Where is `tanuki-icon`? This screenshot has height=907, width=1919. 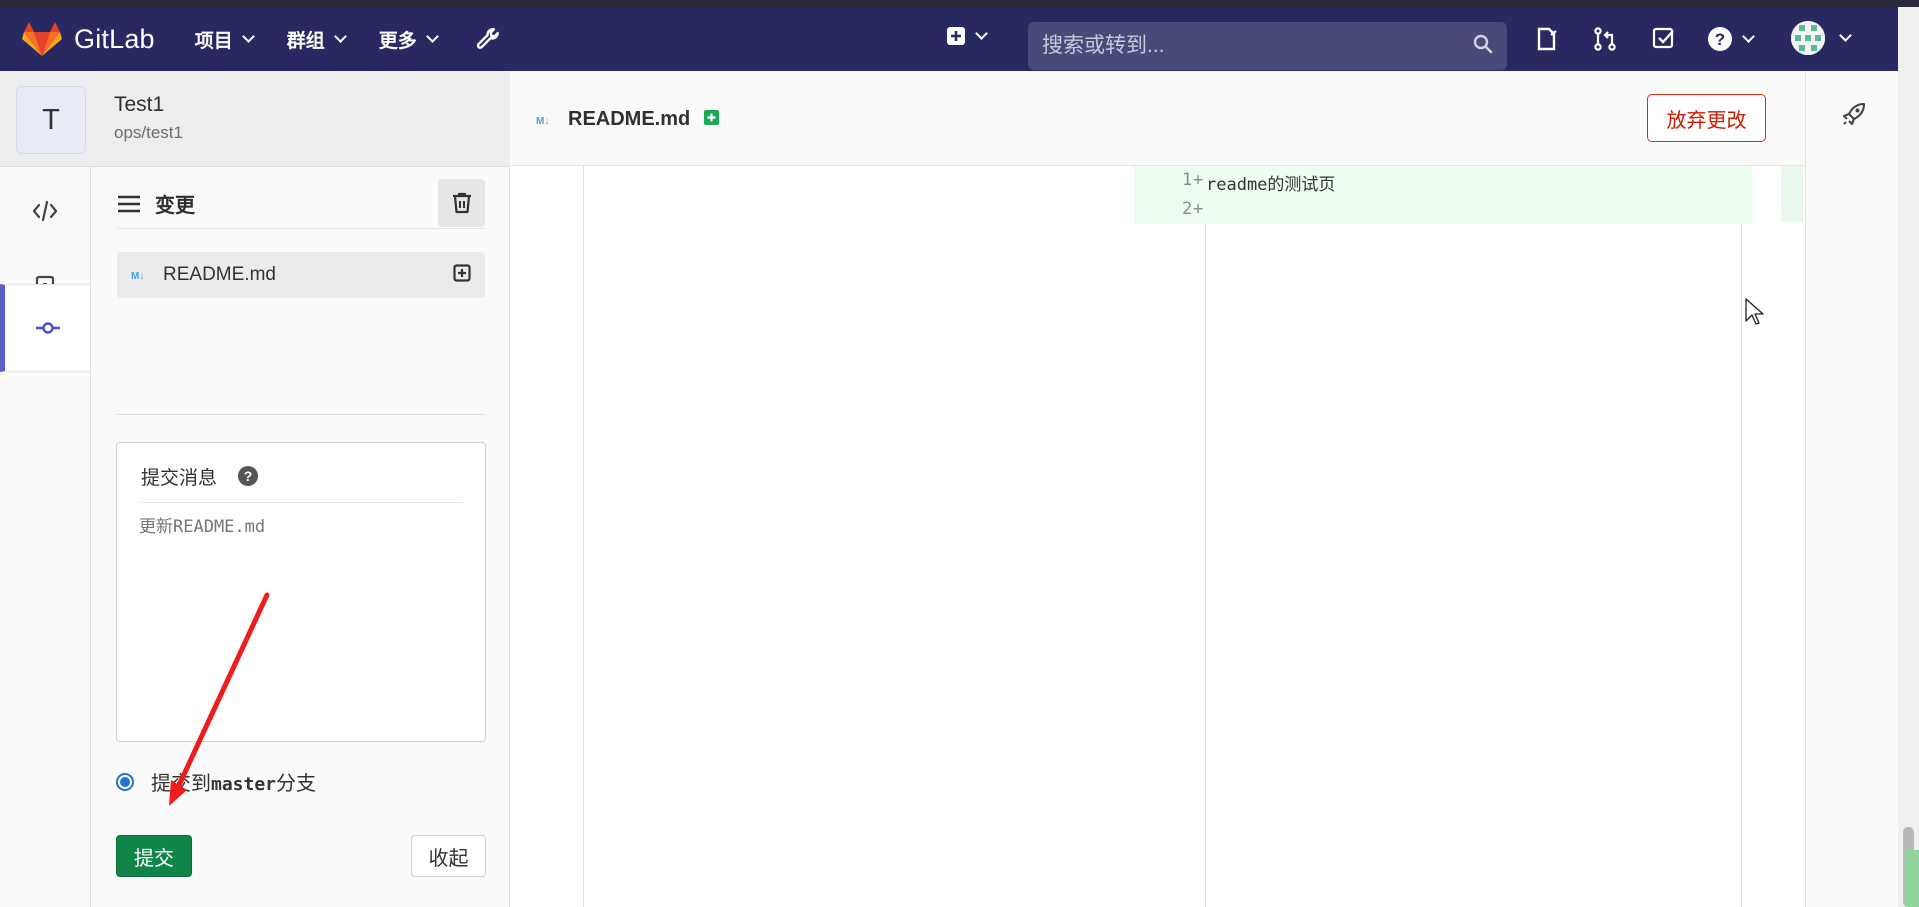
tanuki-icon is located at coordinates (42, 39).